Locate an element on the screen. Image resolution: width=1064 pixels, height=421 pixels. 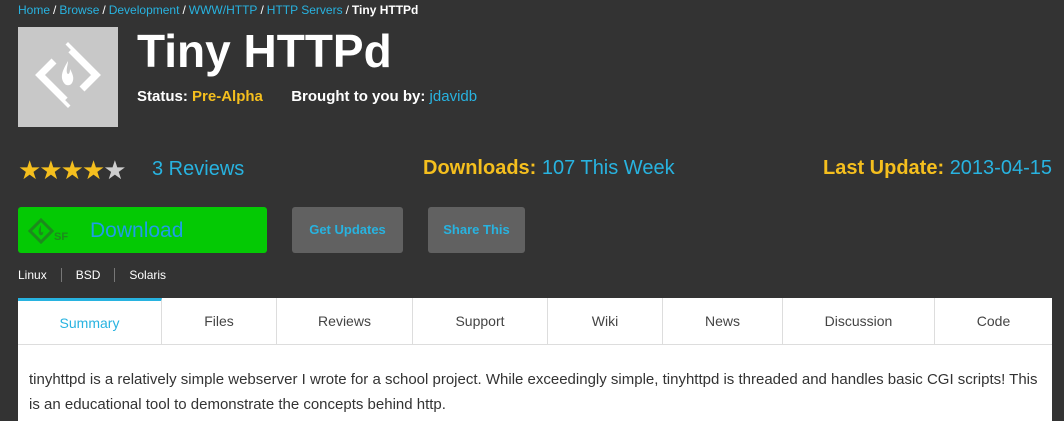
platform-bsd: BSD is located at coordinates (87, 275).